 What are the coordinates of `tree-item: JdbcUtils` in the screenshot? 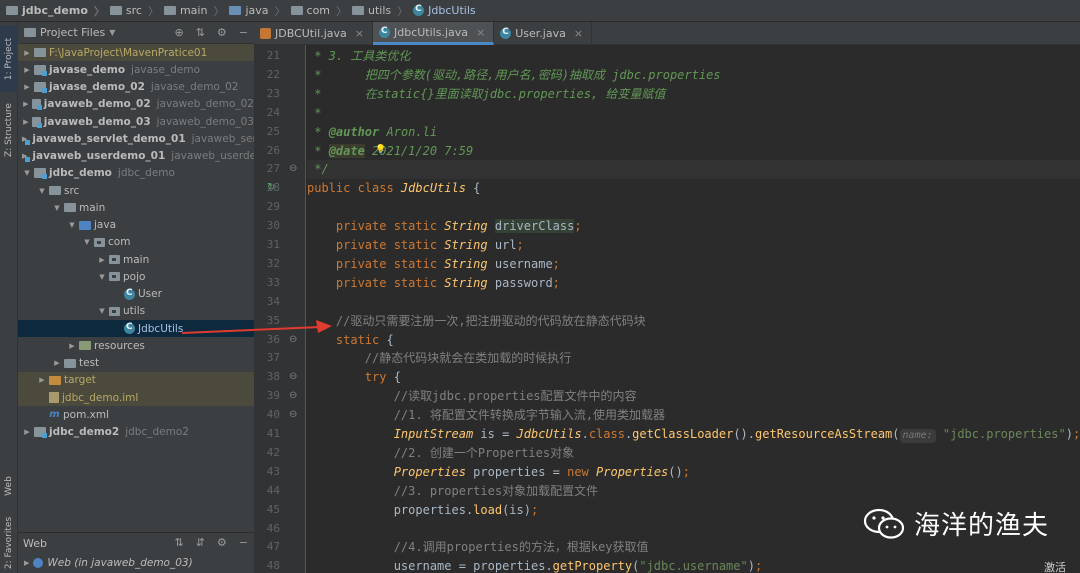 It's located at (136, 329).